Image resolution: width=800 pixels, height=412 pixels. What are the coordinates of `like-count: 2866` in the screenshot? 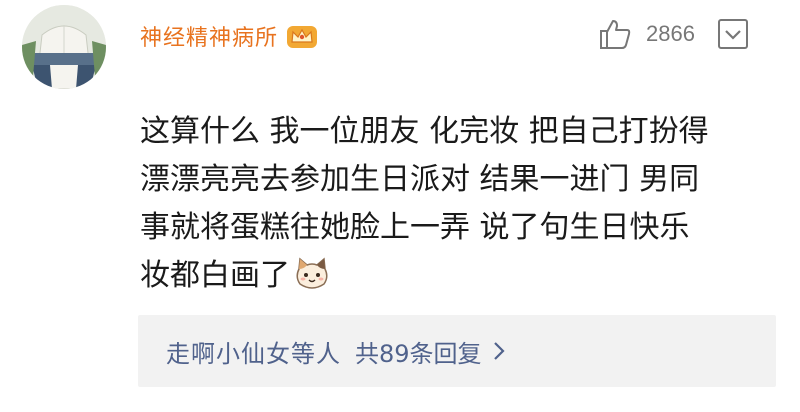 It's located at (670, 33).